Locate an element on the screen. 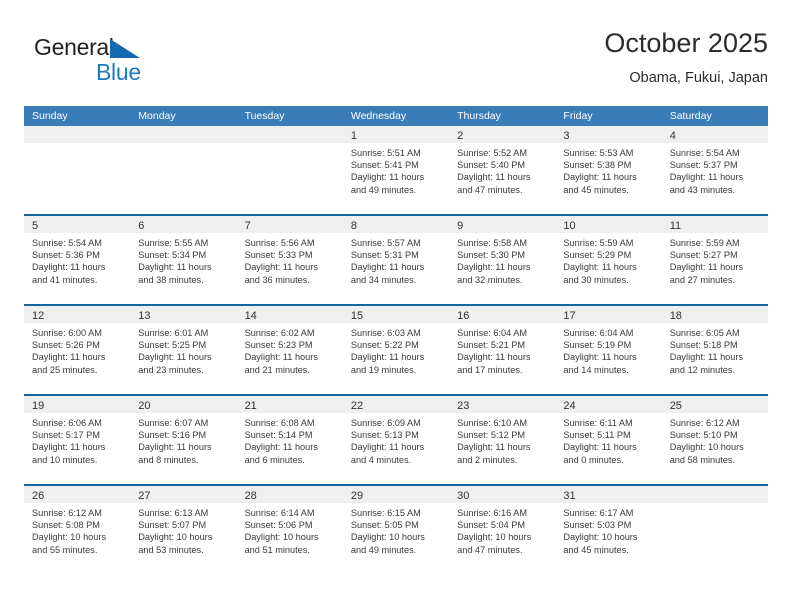 This screenshot has height=612, width=792. day-detail-line: and 23 minutes. is located at coordinates (171, 369).